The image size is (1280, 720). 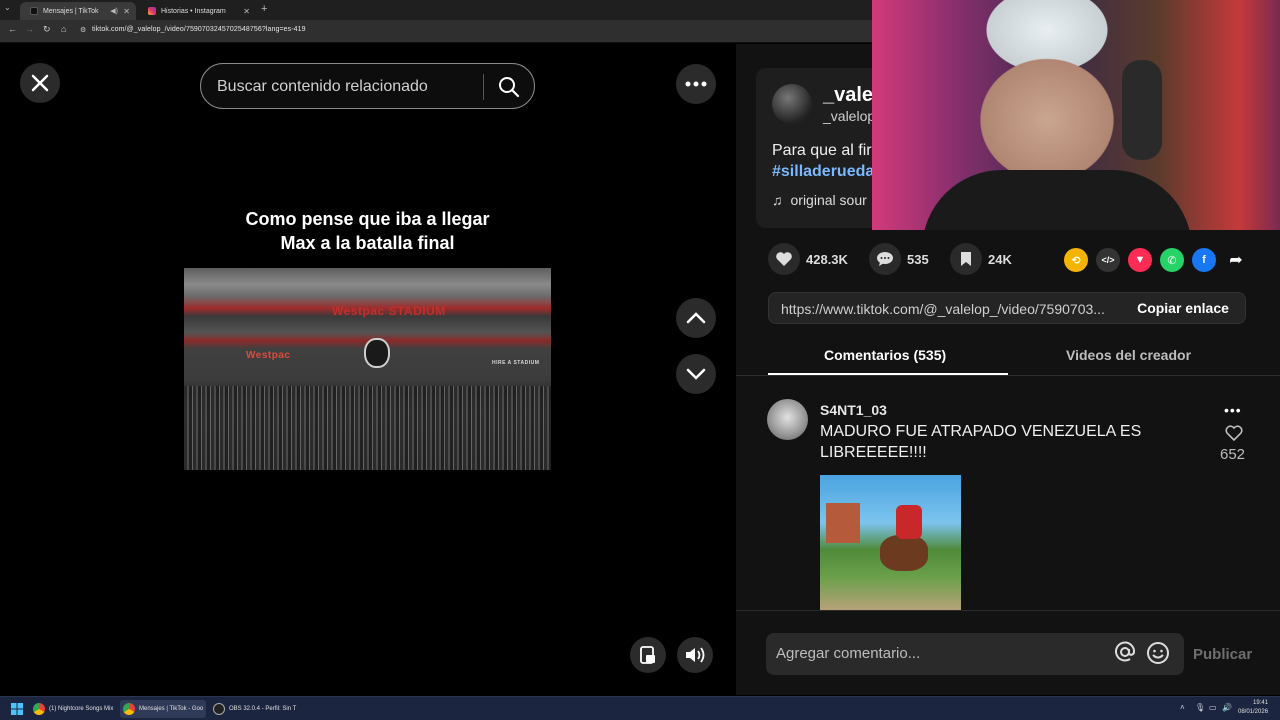 I want to click on clock-date: 08/01/2026, so click(x=1253, y=712).